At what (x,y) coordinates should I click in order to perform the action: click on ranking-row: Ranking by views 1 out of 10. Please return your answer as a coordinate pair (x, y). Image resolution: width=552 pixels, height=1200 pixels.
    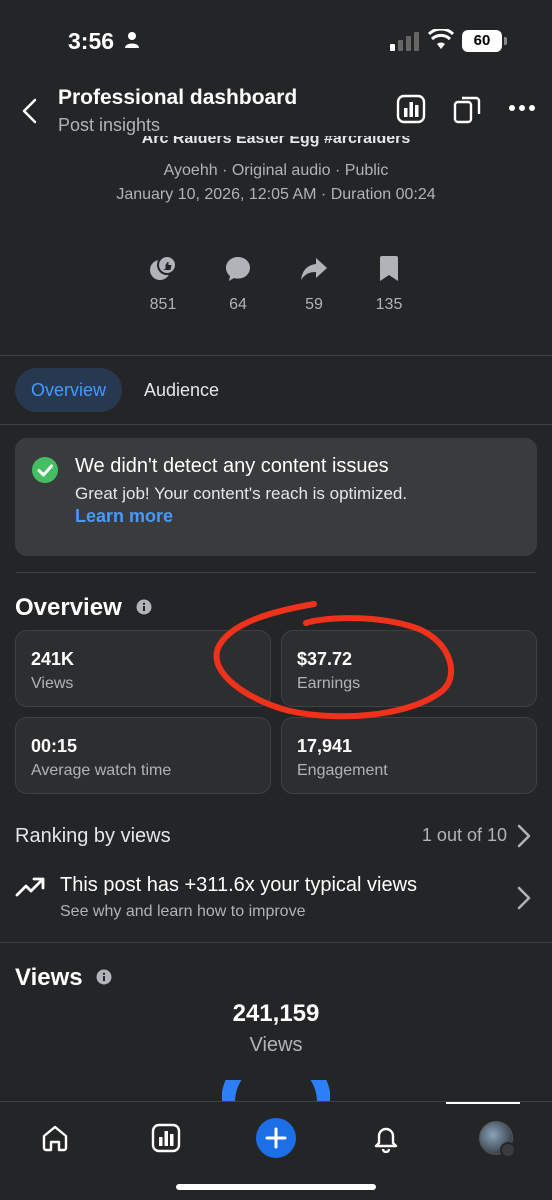
    Looking at the image, I should click on (276, 837).